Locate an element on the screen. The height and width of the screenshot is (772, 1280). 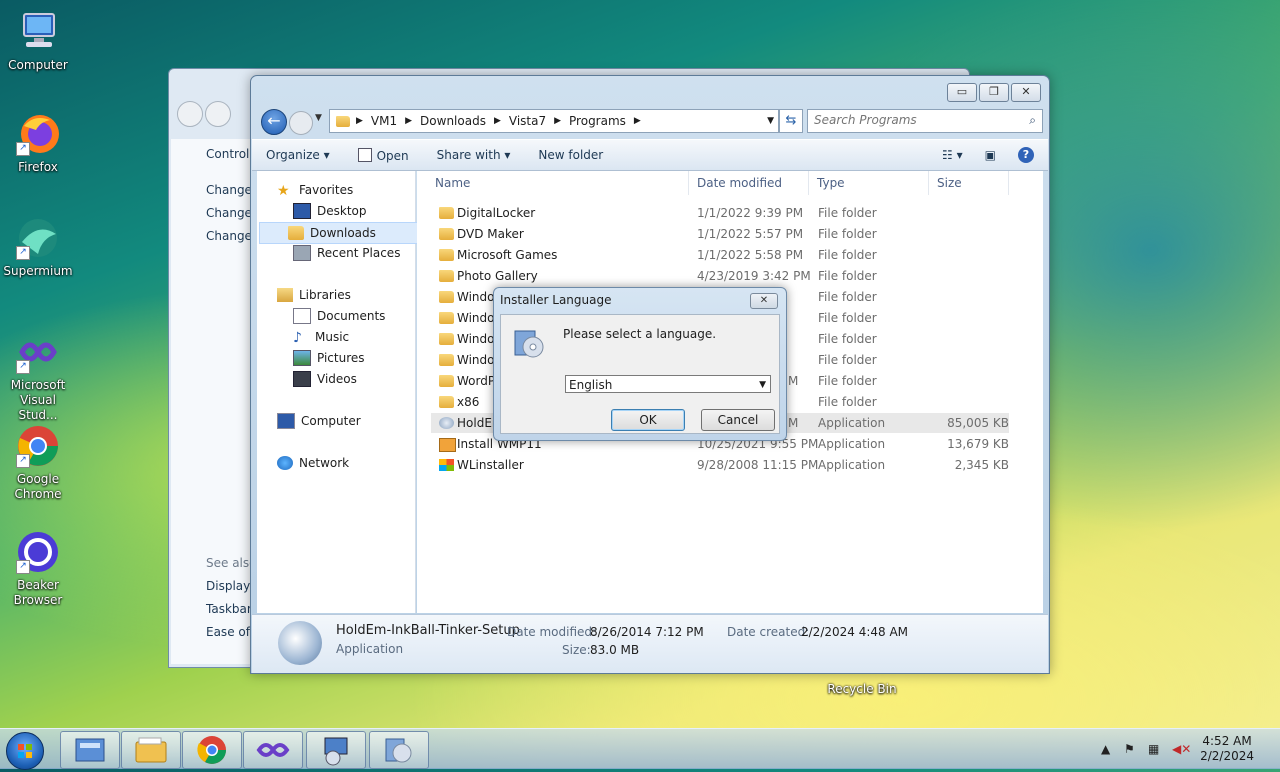
breadcrumb-programs: Programs is located at coordinates (597, 121).